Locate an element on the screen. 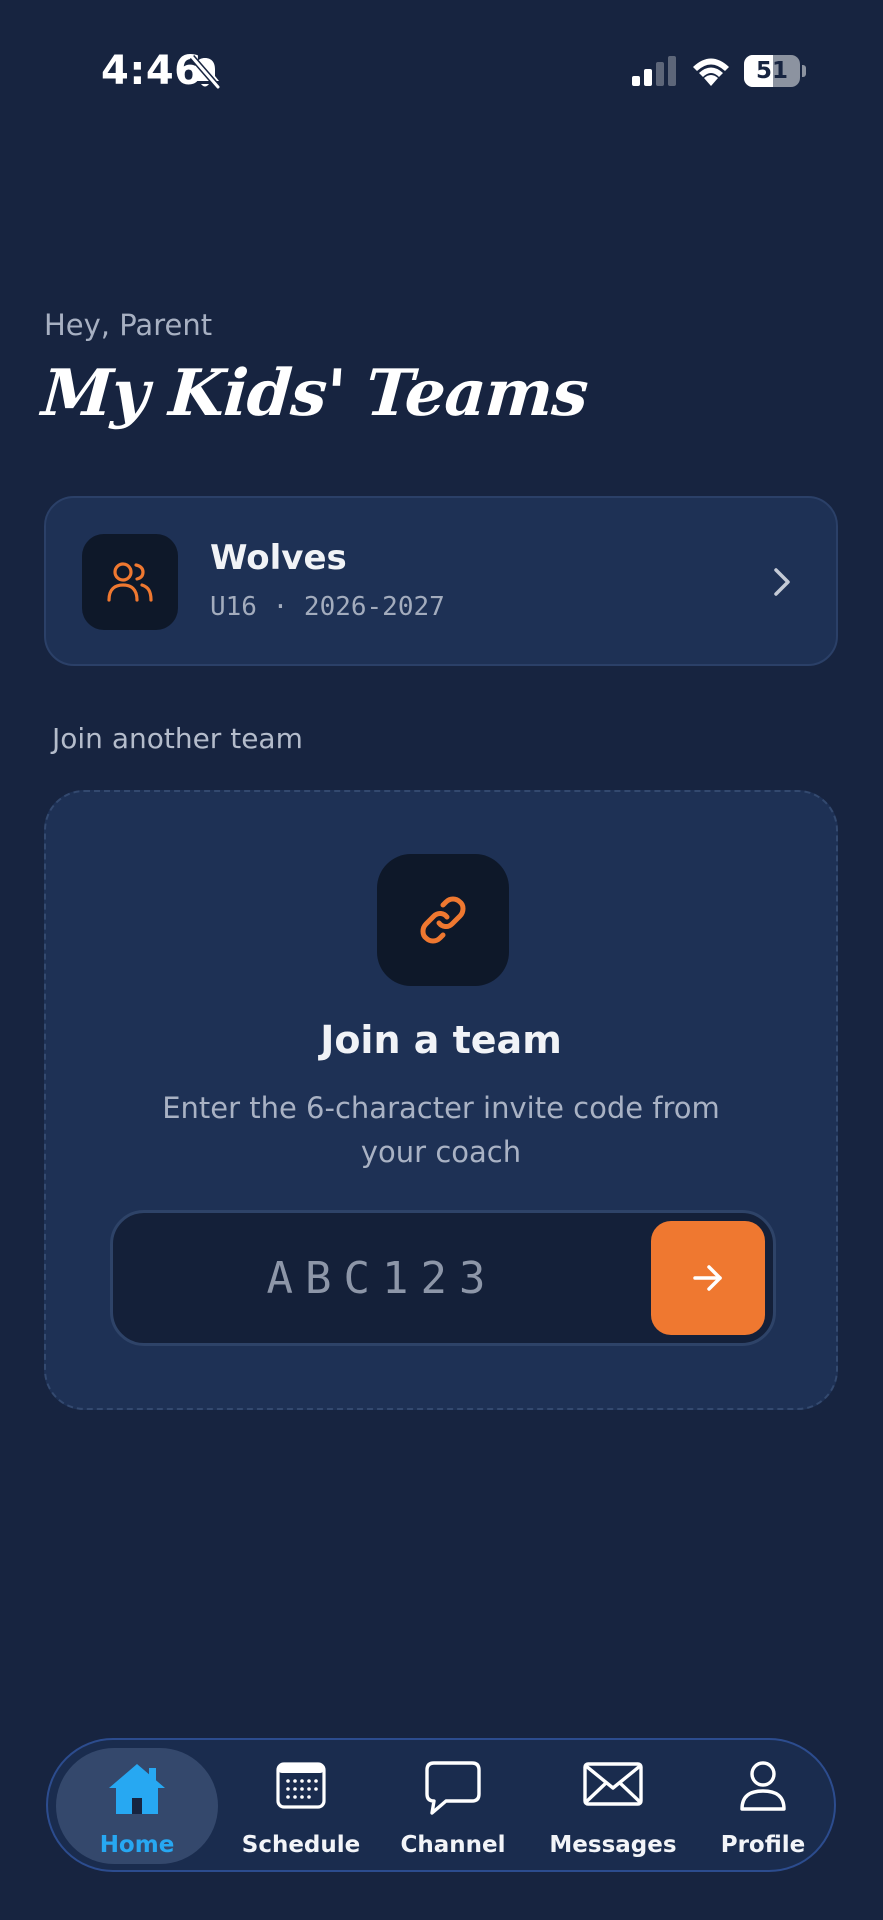 The height and width of the screenshot is (1920, 883). team-name: Wolves is located at coordinates (278, 558).